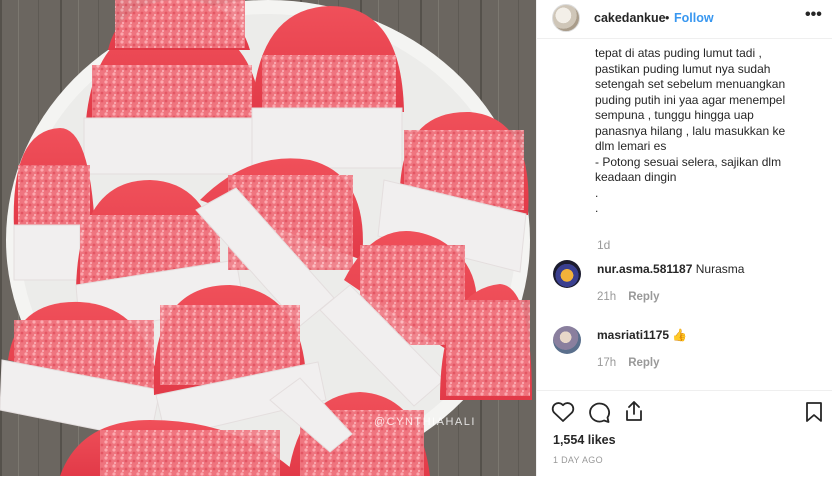 This screenshot has width=832, height=477. What do you see at coordinates (814, 412) in the screenshot?
I see `bookmark-icon` at bounding box center [814, 412].